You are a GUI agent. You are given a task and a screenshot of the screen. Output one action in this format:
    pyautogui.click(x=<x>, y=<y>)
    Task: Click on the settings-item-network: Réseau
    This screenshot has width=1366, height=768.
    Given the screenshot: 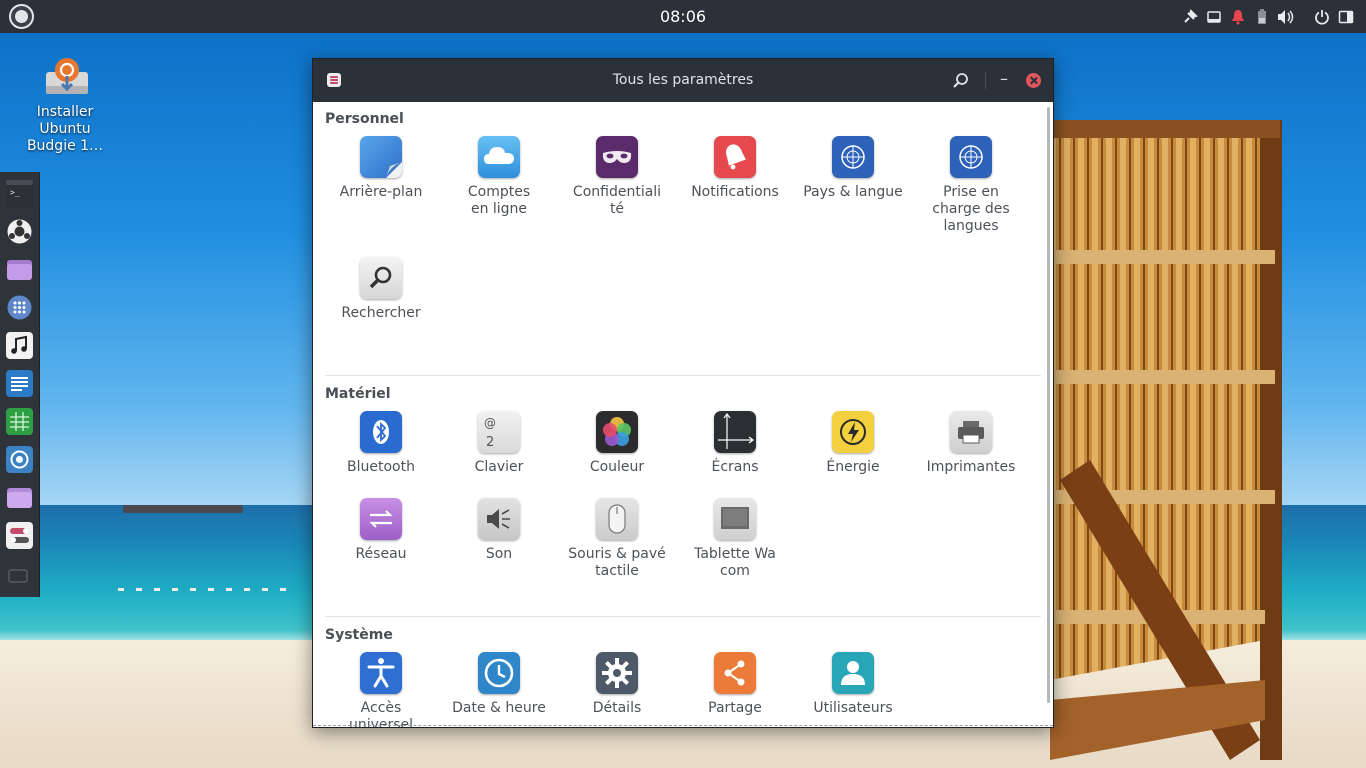 What is the action you would take?
    pyautogui.click(x=381, y=530)
    